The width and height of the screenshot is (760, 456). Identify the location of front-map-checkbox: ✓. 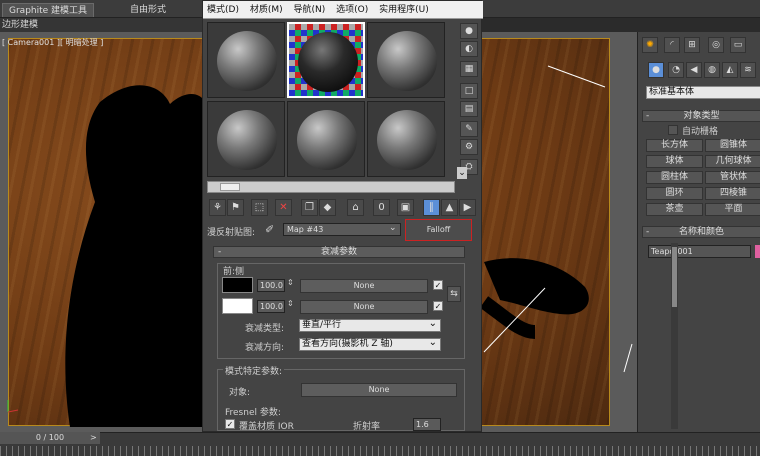
(438, 285).